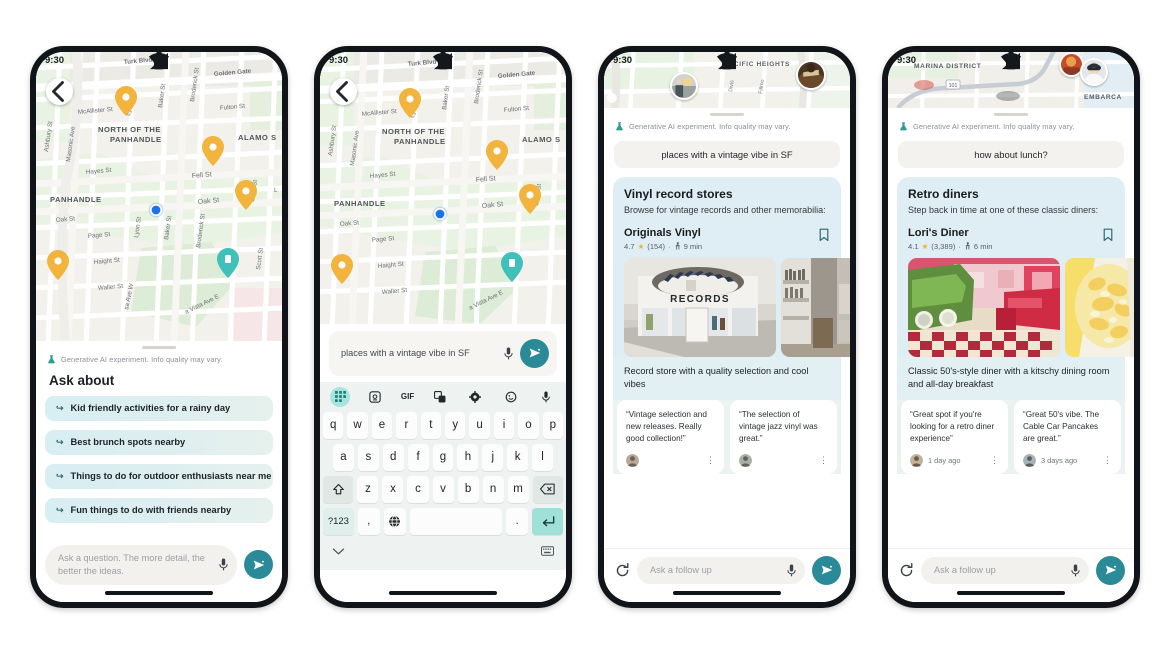 This screenshot has width=1170, height=653. What do you see at coordinates (475, 397) in the screenshot?
I see `settings-gear-icon` at bounding box center [475, 397].